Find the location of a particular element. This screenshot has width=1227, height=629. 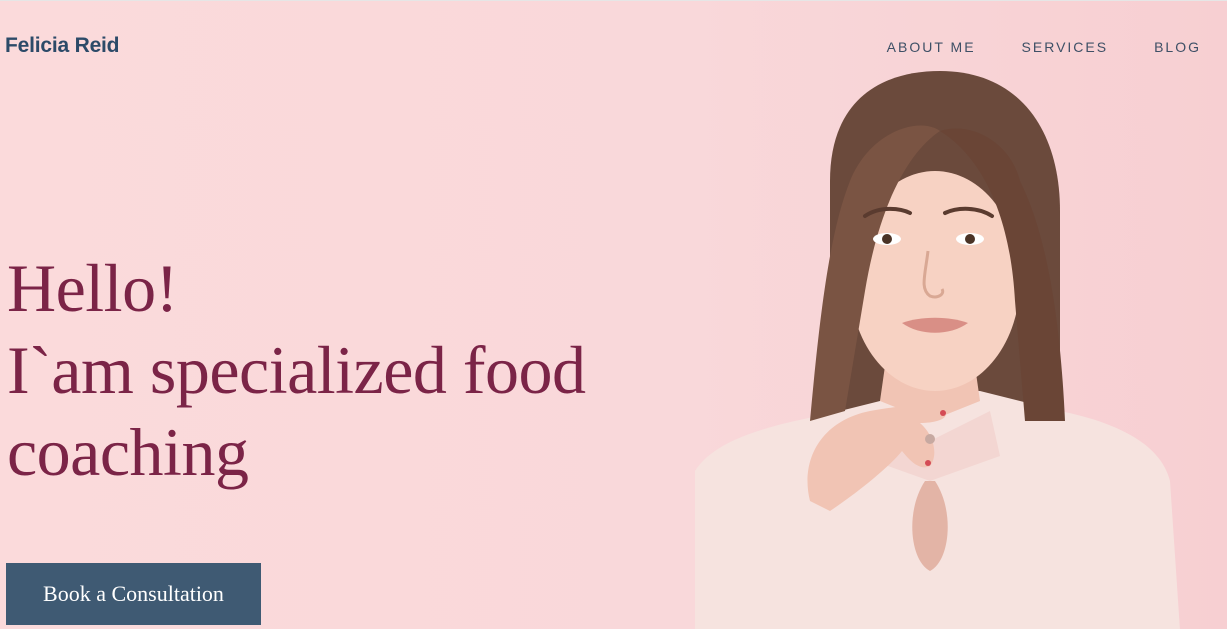

hero-line-1: Hello! is located at coordinates (92, 288).